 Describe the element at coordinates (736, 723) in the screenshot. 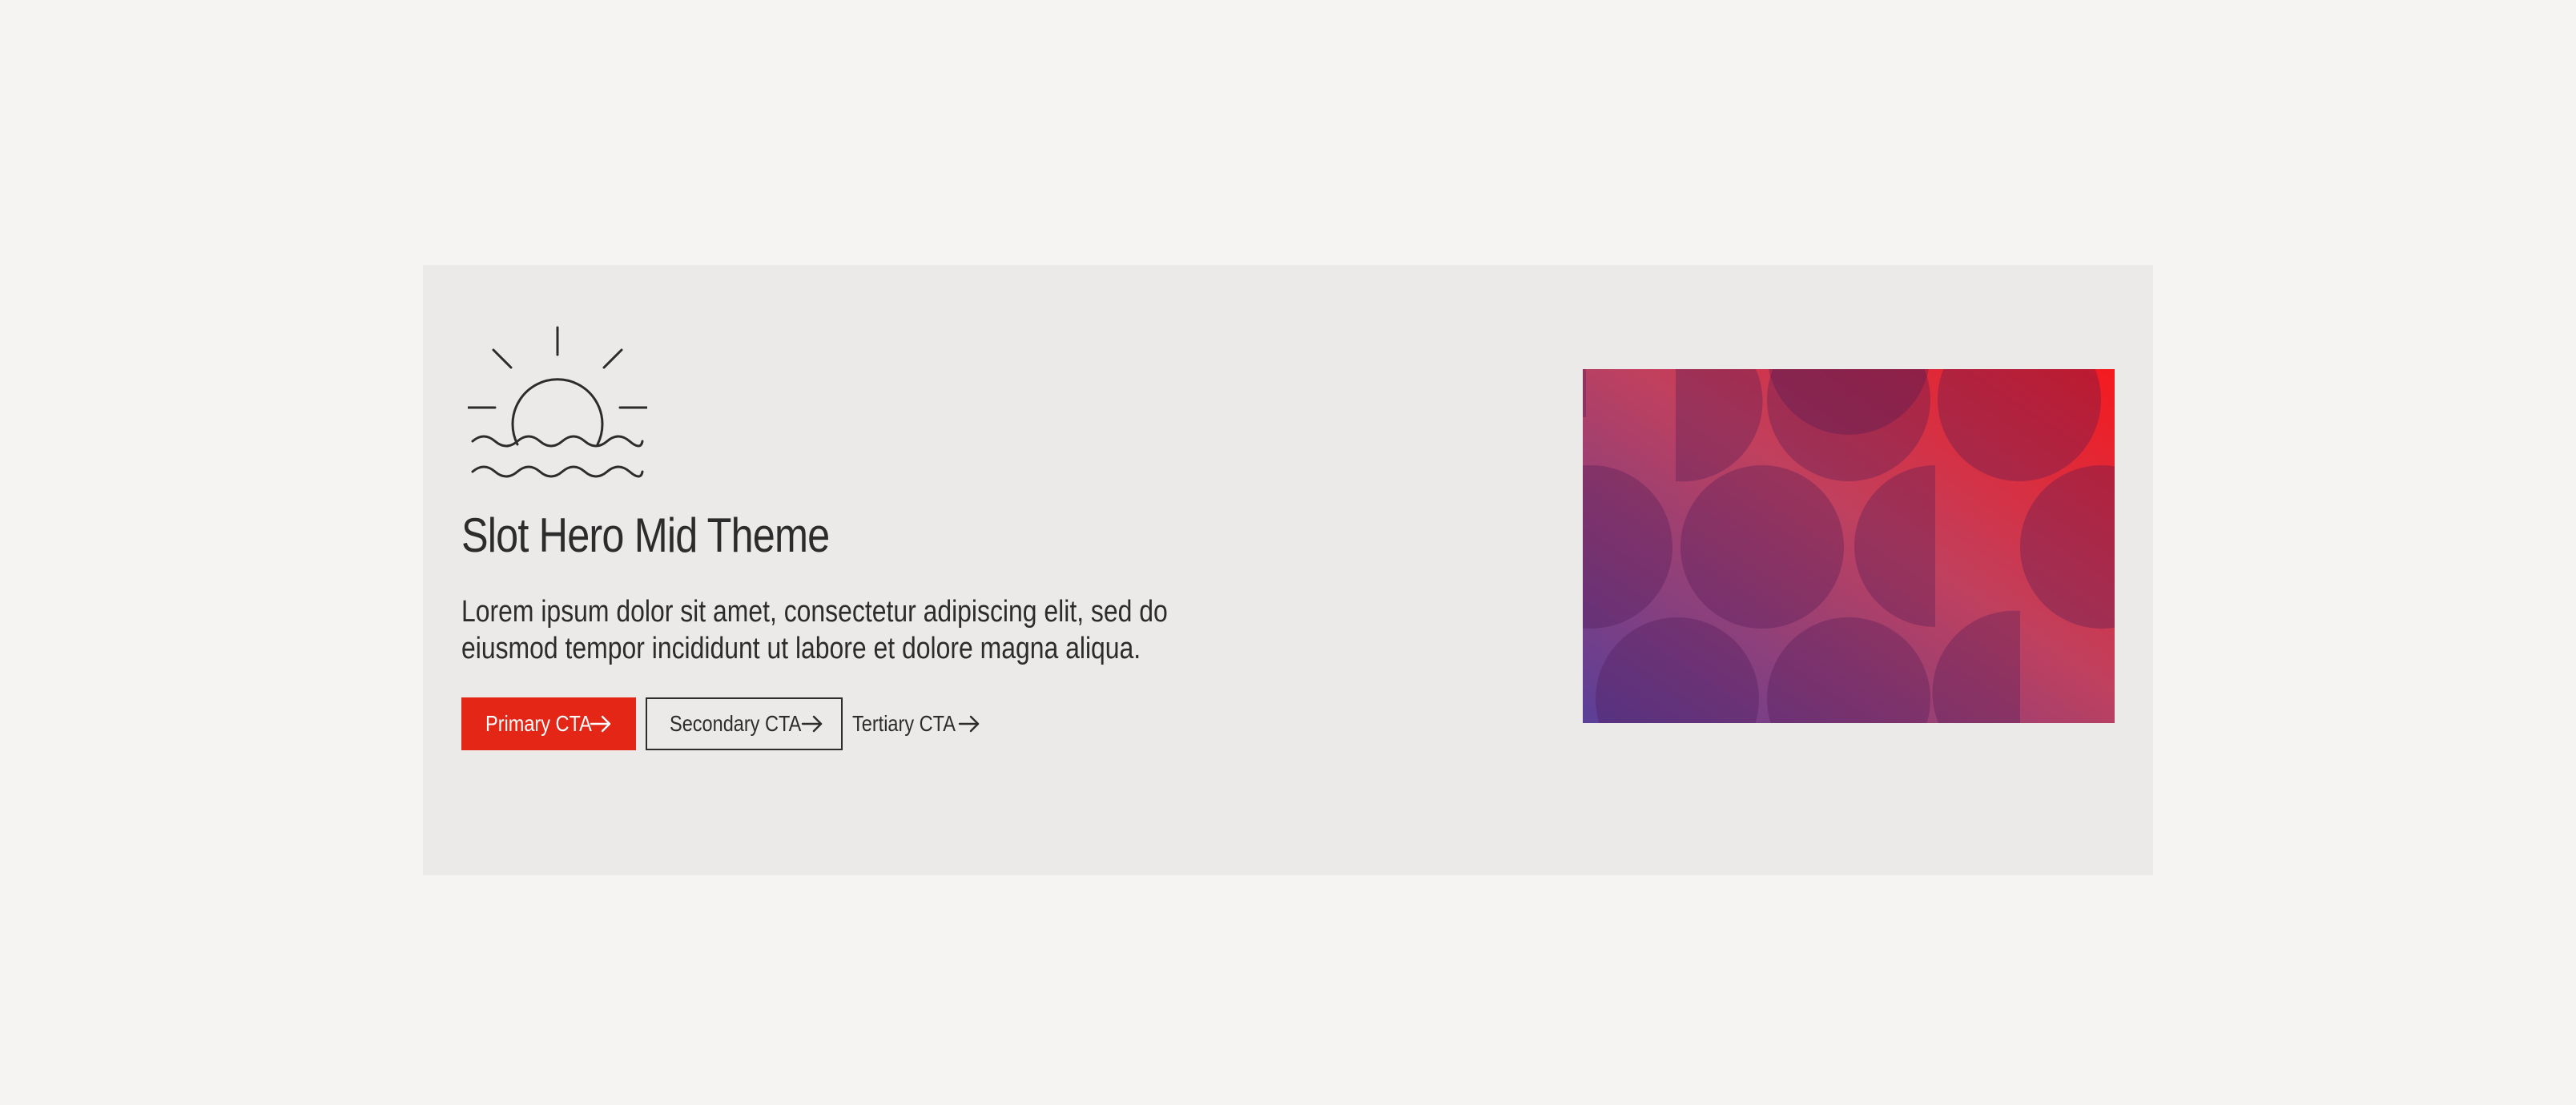

I see `secondary-cta-label: Secondary CTA` at that location.